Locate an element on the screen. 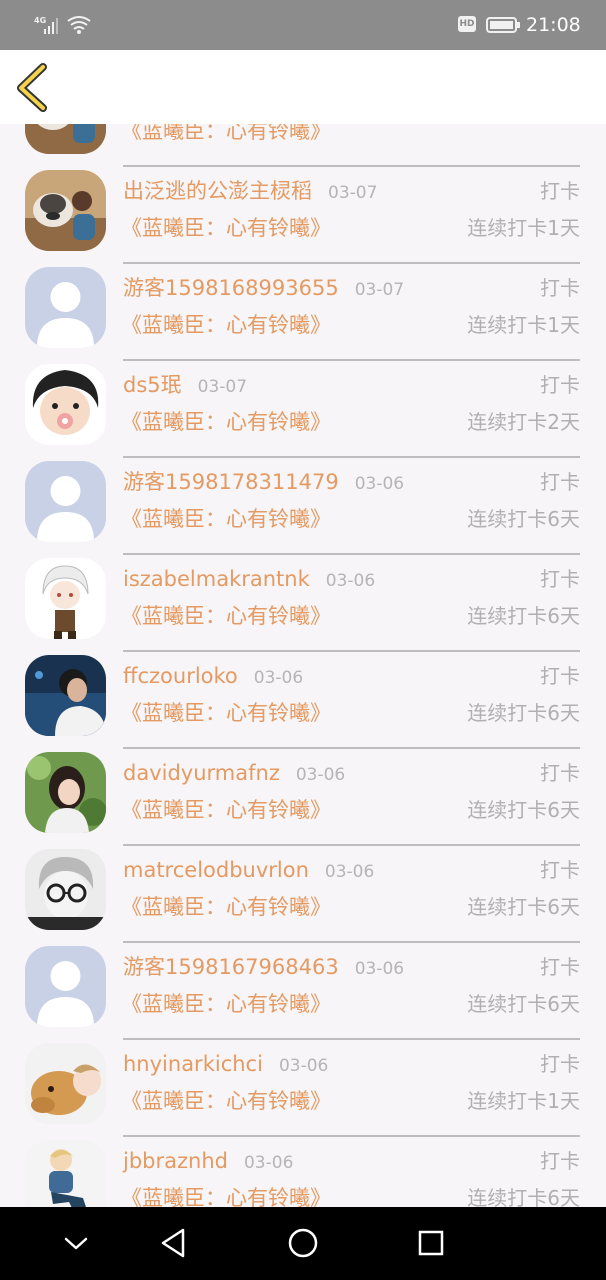 This screenshot has height=1280, width=606. user-name: 游客1598168993655 03-07 is located at coordinates (263, 289).